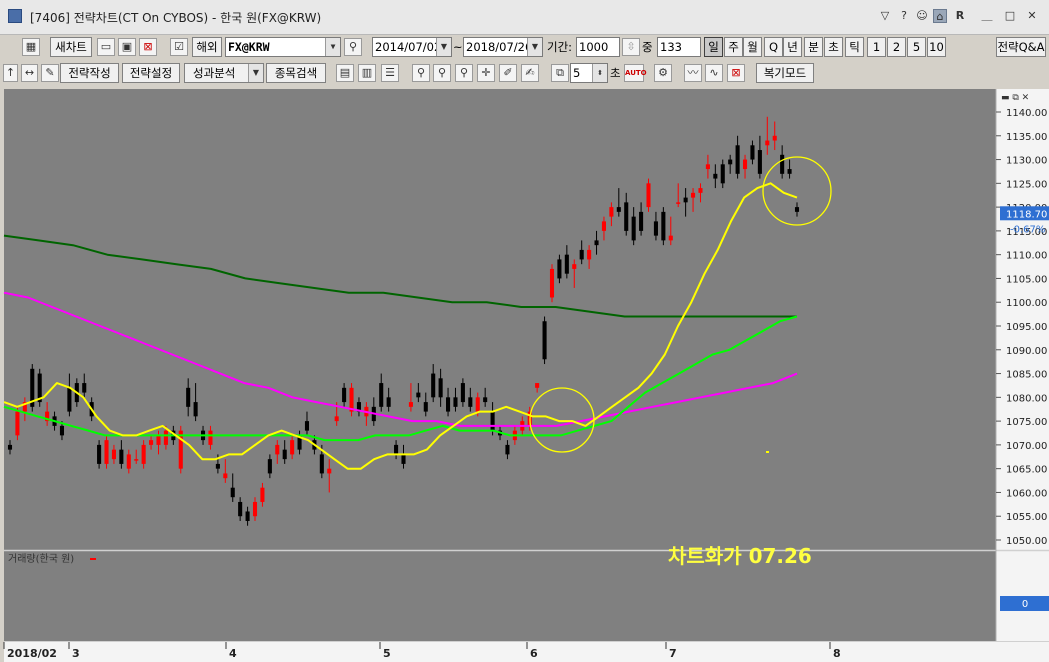 The image size is (1049, 662). I want to click on price-tick-label: 1140.00, so click(1026, 113).